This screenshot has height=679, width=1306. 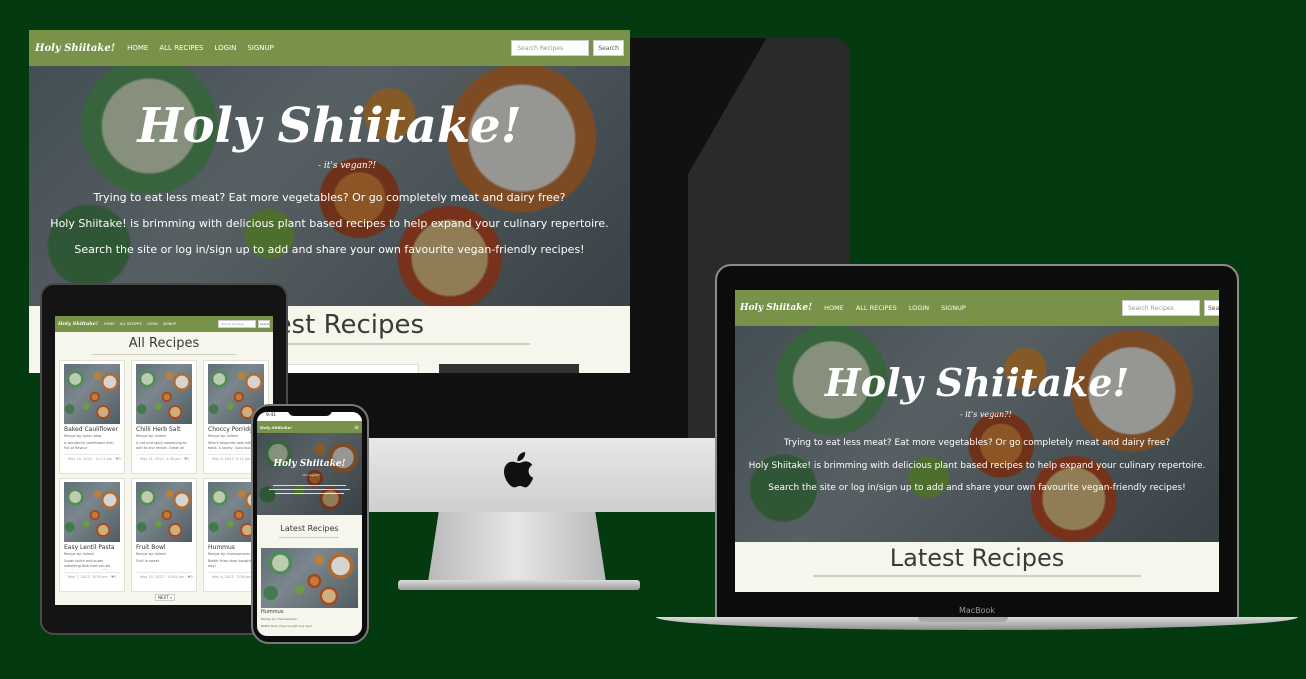 I want to click on hero-text-lines, so click(x=309, y=489).